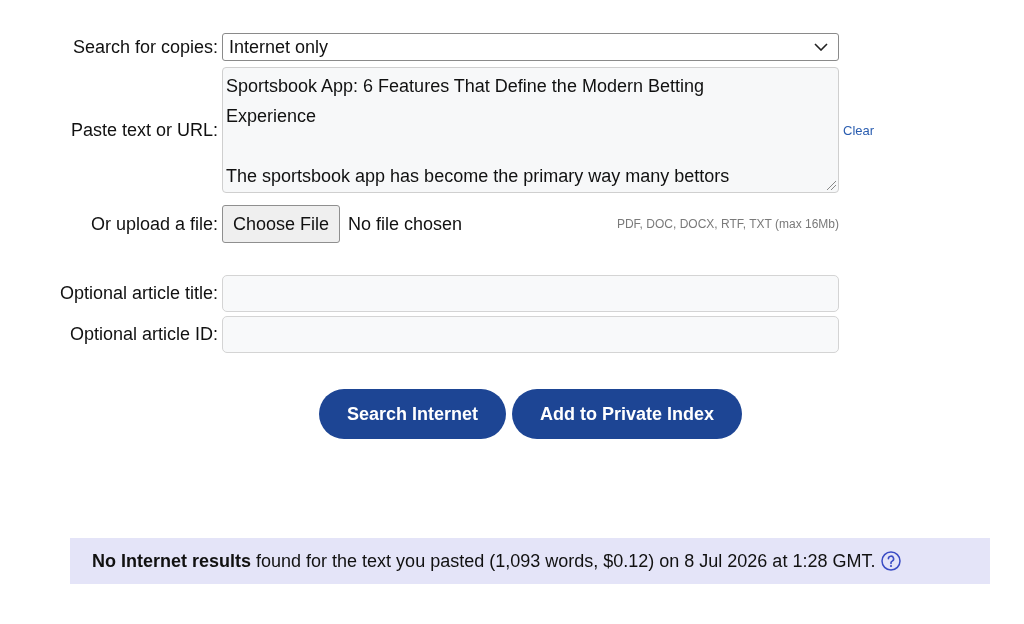 Image resolution: width=1024 pixels, height=624 pixels. I want to click on field-label: Optional article title:, so click(138, 293).